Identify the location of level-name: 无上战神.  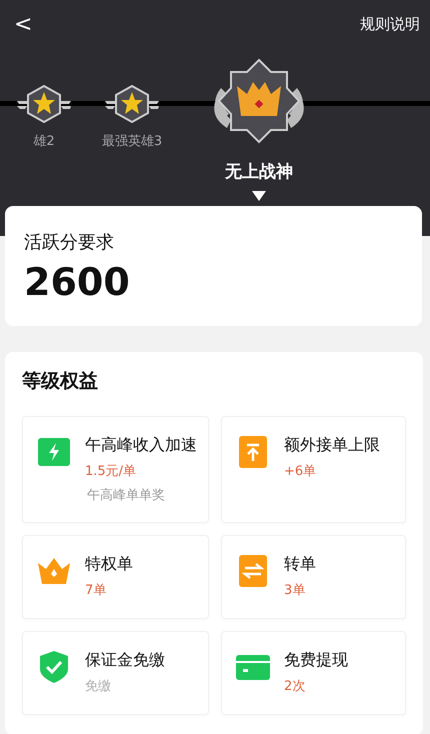
(259, 172).